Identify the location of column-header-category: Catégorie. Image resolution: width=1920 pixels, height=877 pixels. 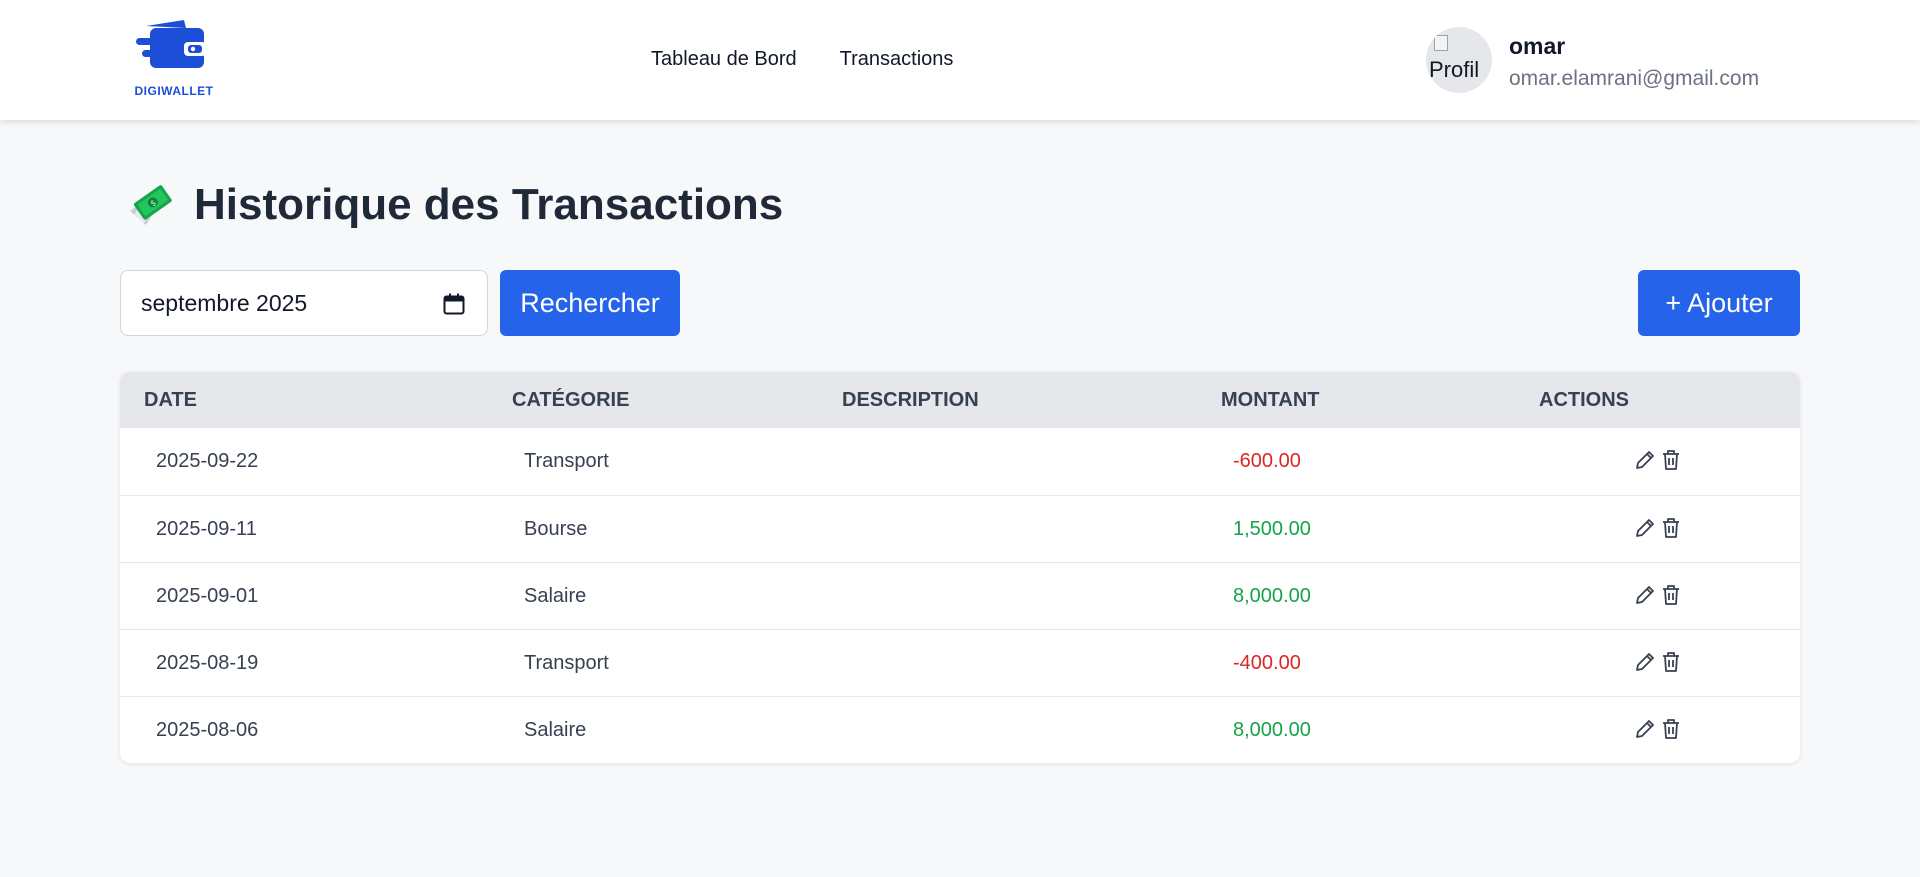
(571, 400).